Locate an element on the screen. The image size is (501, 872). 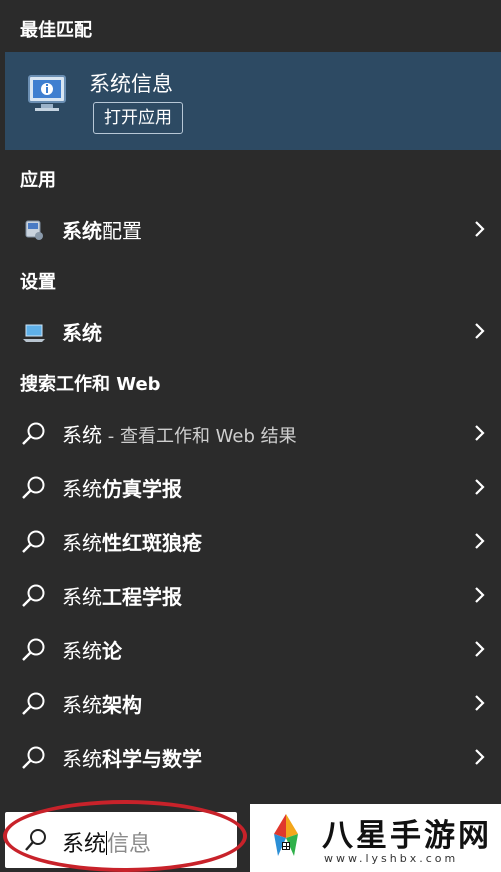
web-result: 系统性红斑狼疮 is located at coordinates (253, 541).